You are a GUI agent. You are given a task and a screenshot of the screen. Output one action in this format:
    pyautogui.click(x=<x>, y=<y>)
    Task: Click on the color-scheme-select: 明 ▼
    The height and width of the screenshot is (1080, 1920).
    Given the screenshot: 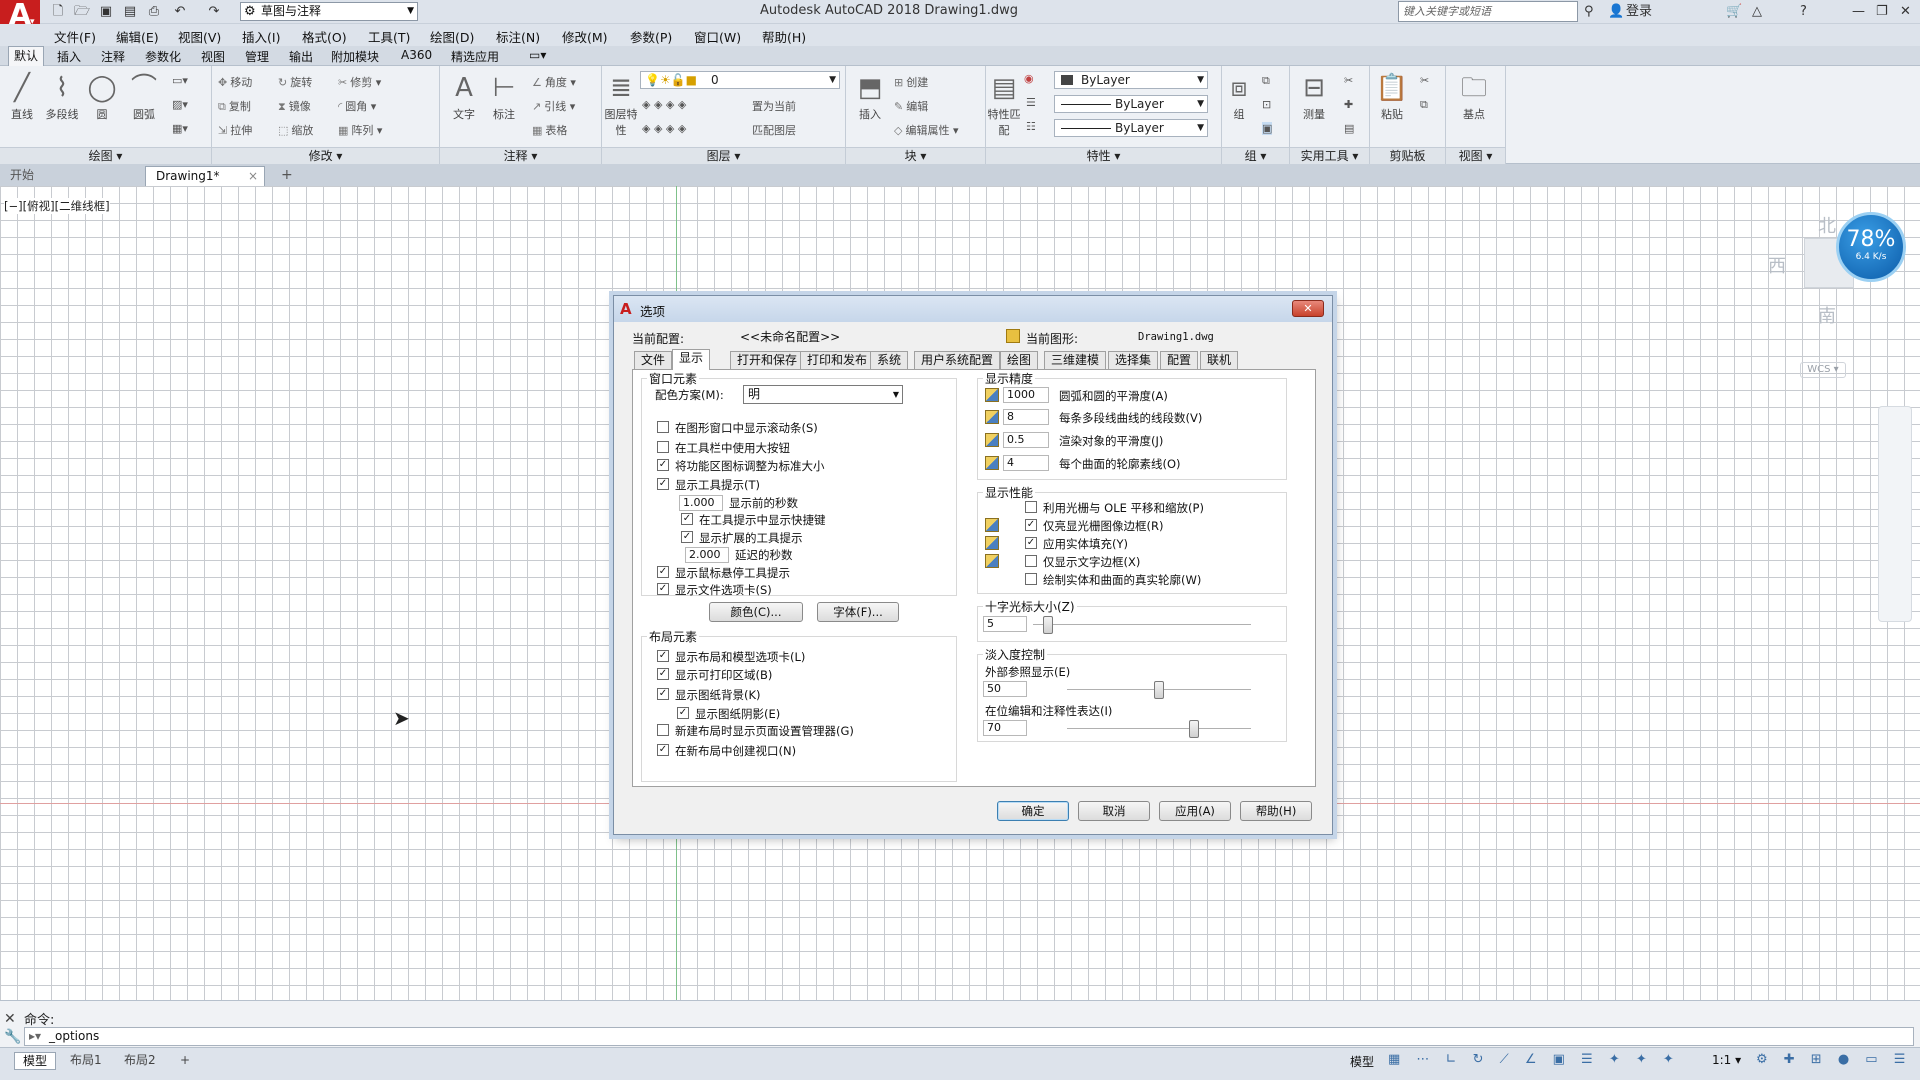 What is the action you would take?
    pyautogui.click(x=823, y=394)
    